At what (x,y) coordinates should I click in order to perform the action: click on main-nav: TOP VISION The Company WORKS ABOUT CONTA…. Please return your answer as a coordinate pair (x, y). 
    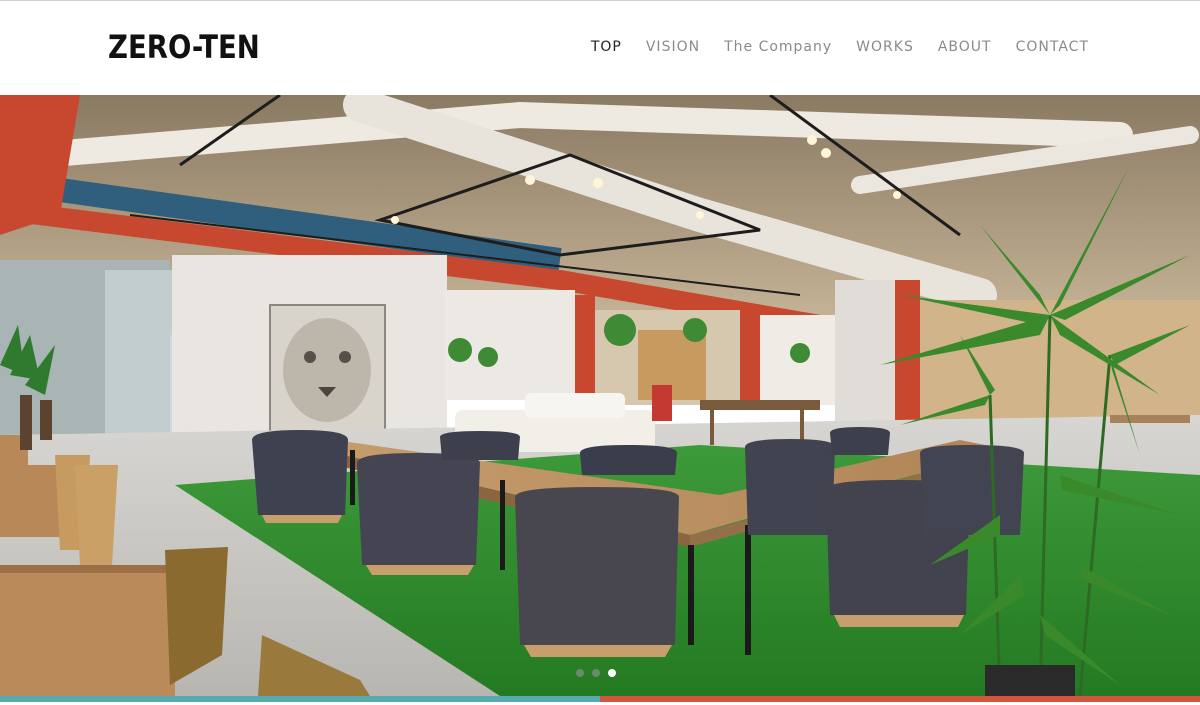
    Looking at the image, I should click on (840, 47).